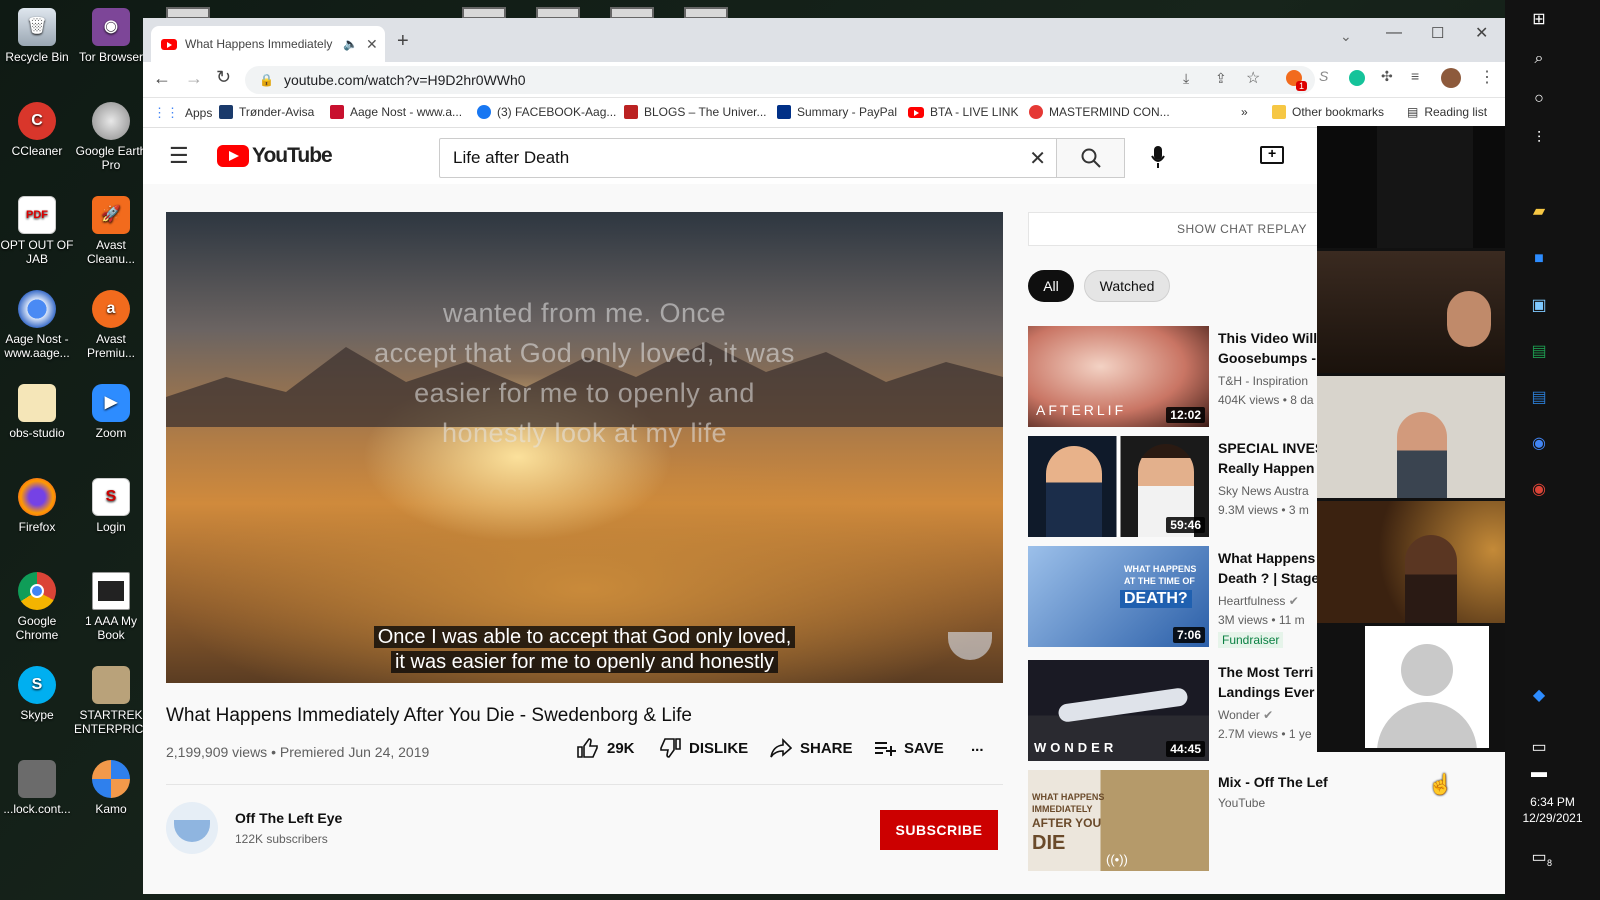 This screenshot has width=1600, height=900. Describe the element at coordinates (1539, 489) in the screenshot. I see `chrome-profile-taskbar-icon: ◉` at that location.